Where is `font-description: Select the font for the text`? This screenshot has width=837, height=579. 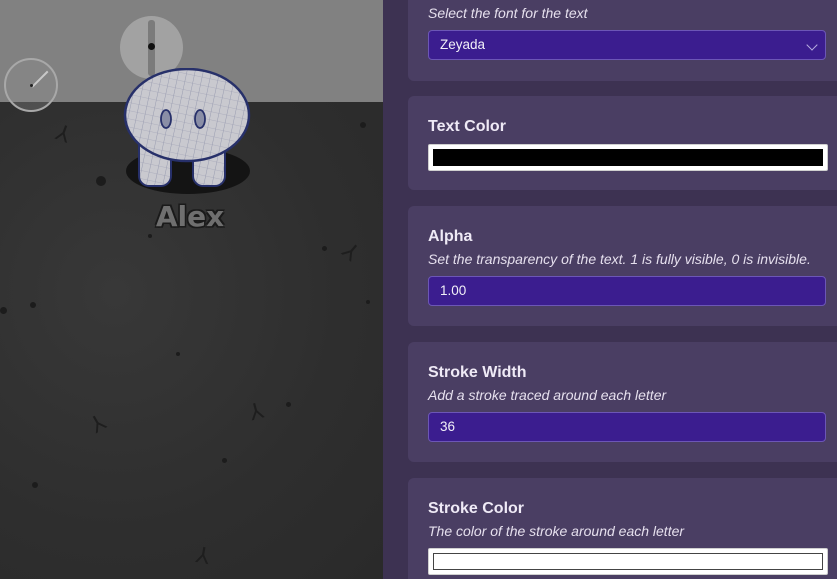 font-description: Select the font for the text is located at coordinates (508, 13).